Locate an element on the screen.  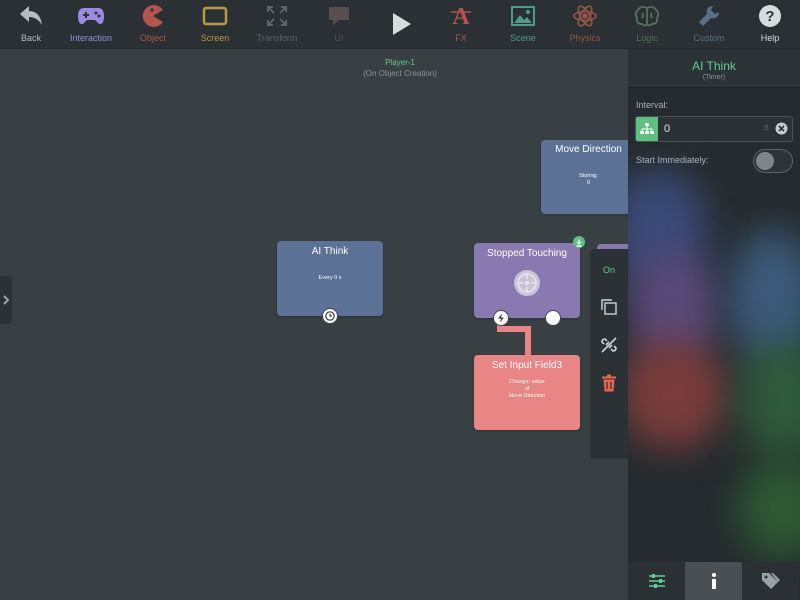
logic-label: Logic is located at coordinates (647, 38).